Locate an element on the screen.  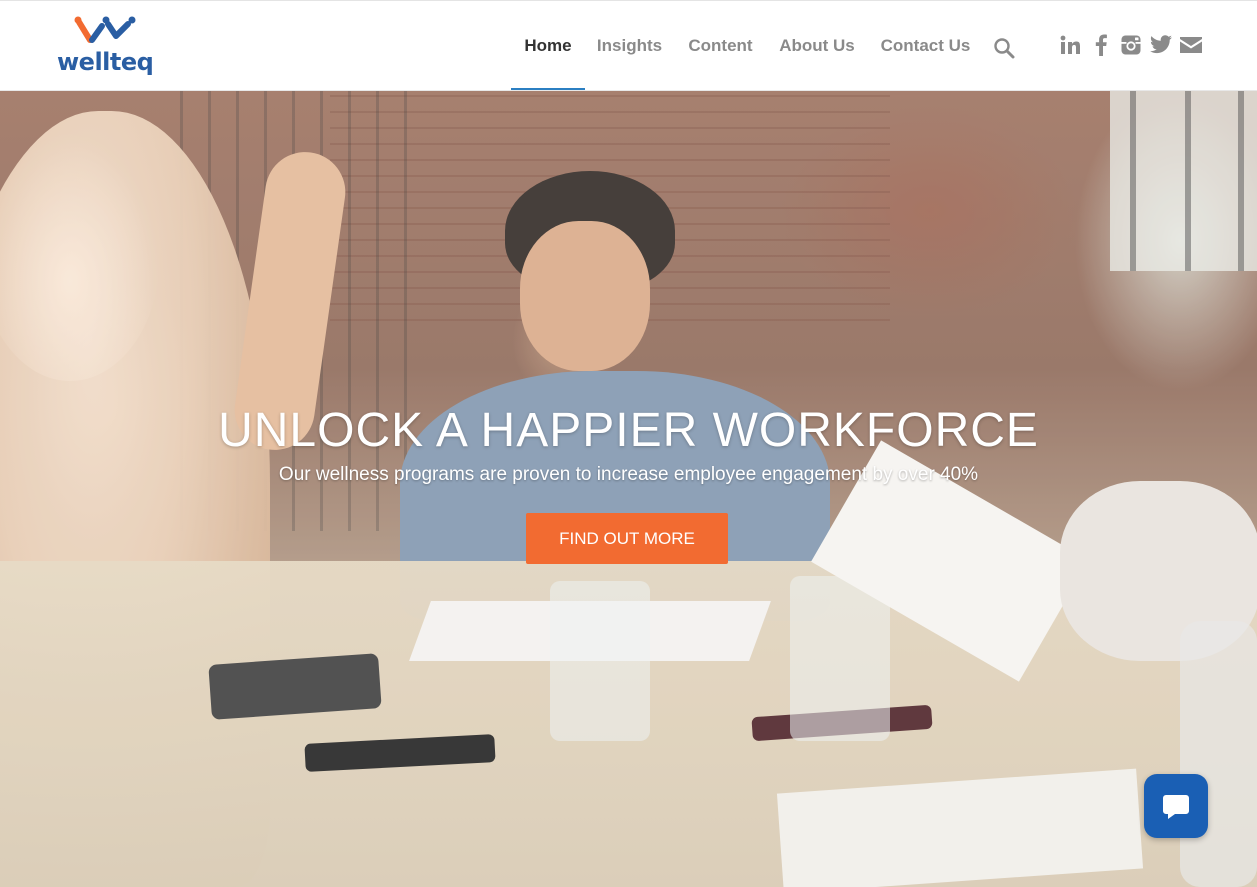
twitter-icon is located at coordinates (1161, 45).